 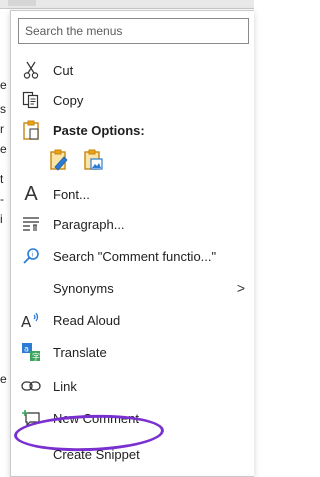 I want to click on clipboard-icon, so click(x=31, y=130).